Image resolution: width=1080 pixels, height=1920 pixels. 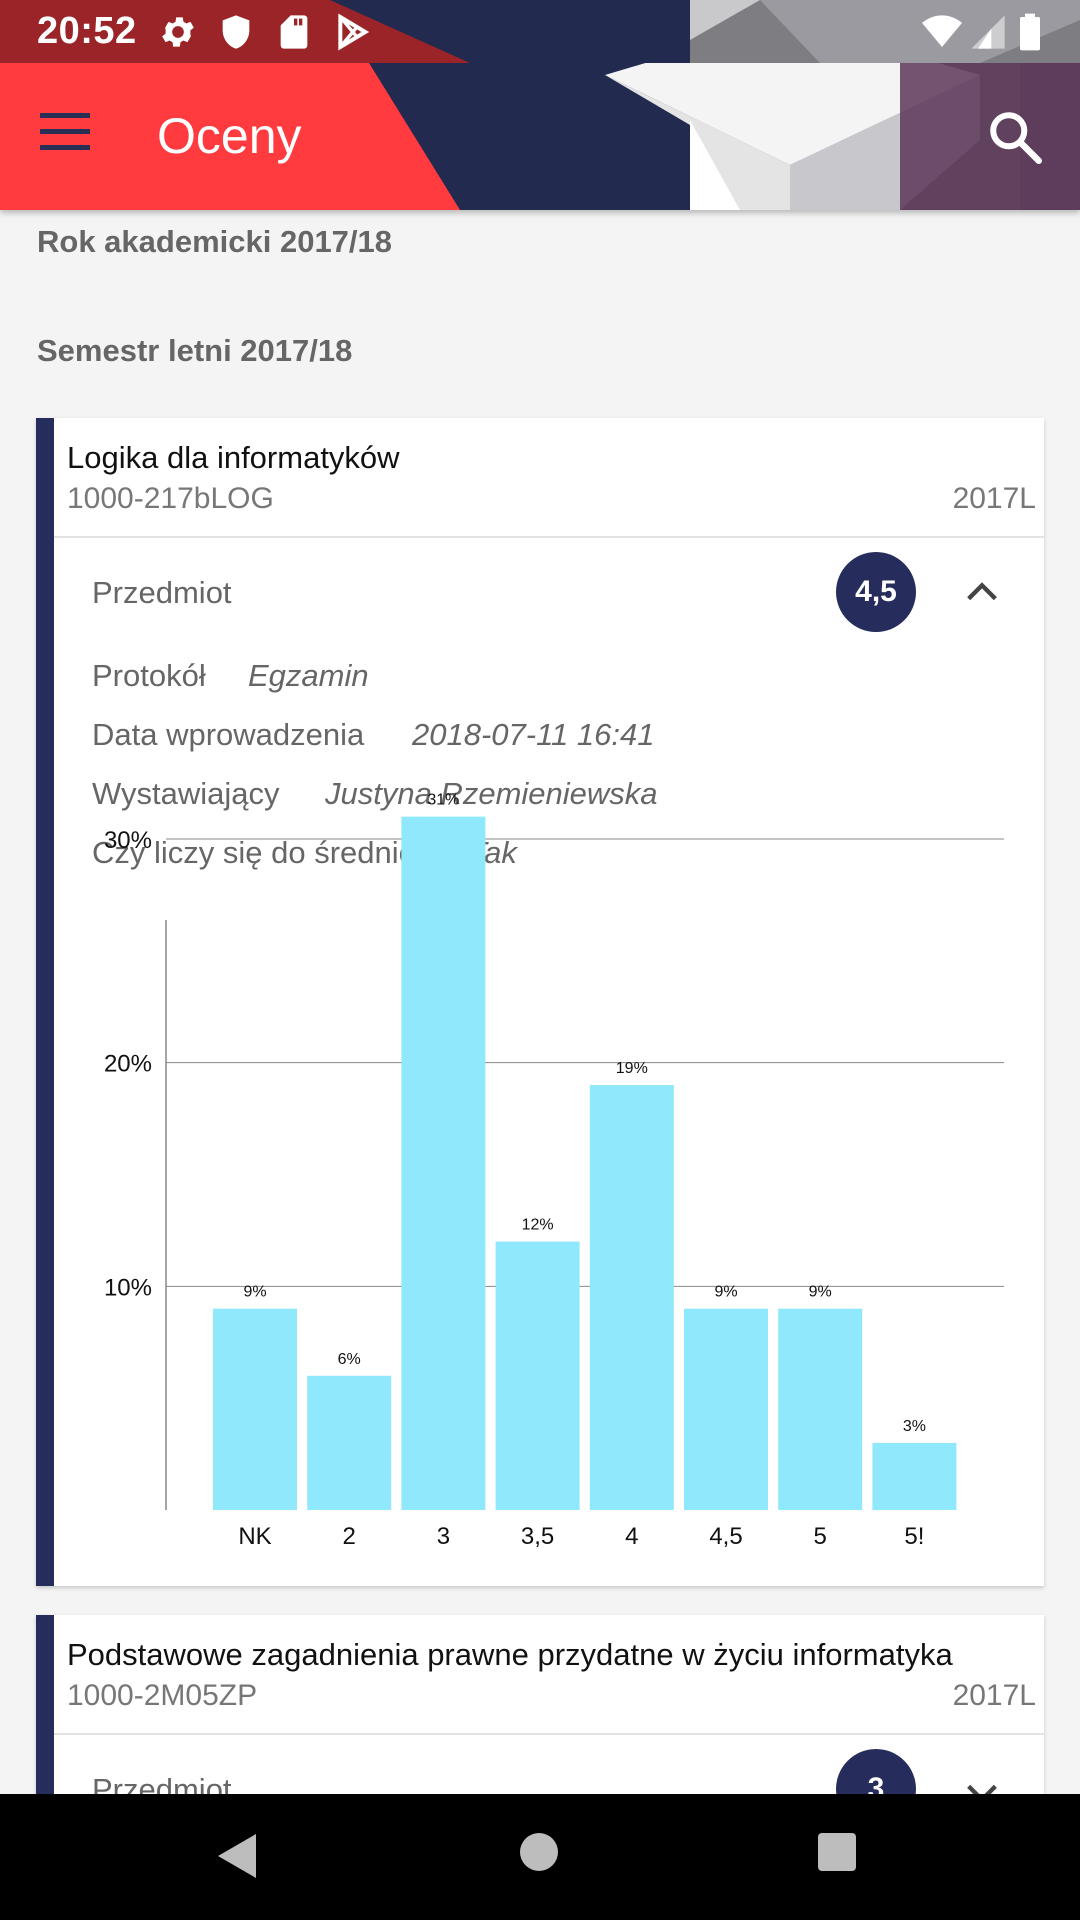 What do you see at coordinates (914, 1426) in the screenshot?
I see `bar-value-label: 3%` at bounding box center [914, 1426].